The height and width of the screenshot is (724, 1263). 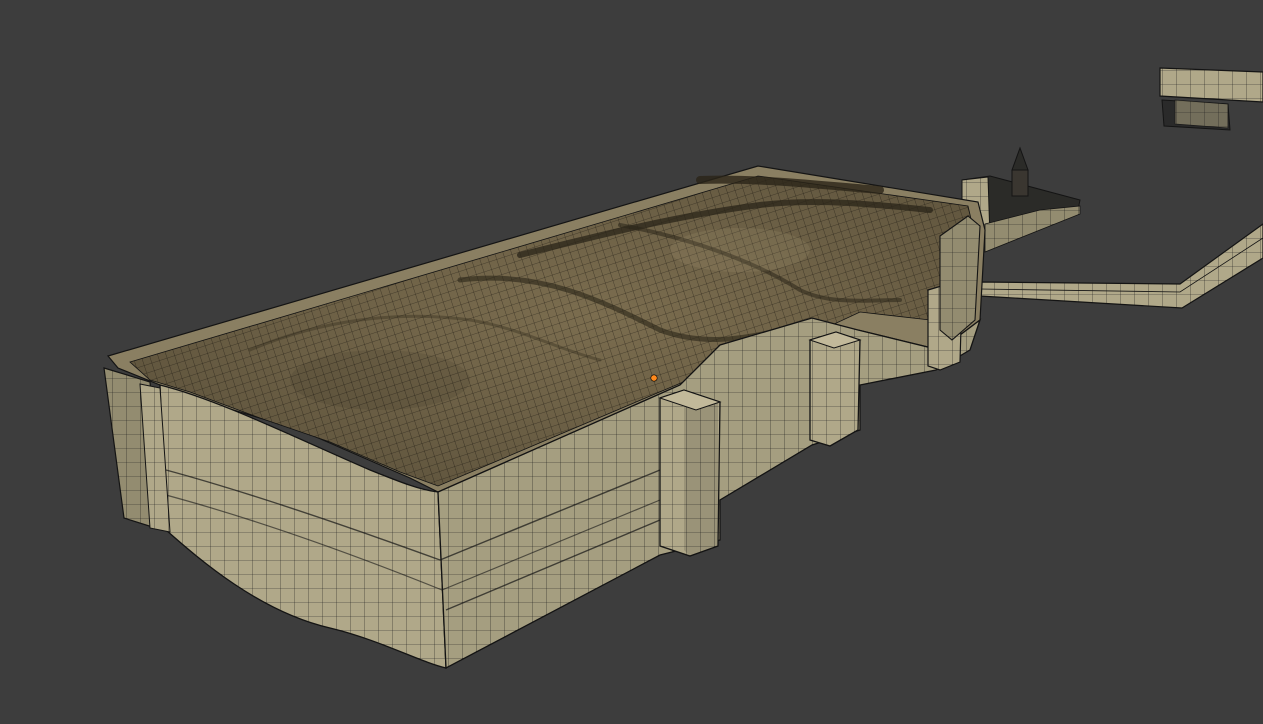 I want to click on wall-segment-far, so click(x=1211, y=99).